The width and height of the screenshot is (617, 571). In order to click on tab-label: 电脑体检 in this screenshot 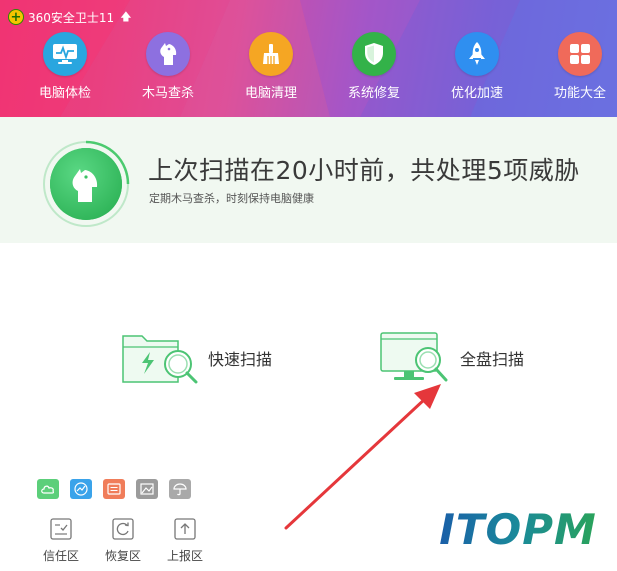, I will do `click(64, 93)`.